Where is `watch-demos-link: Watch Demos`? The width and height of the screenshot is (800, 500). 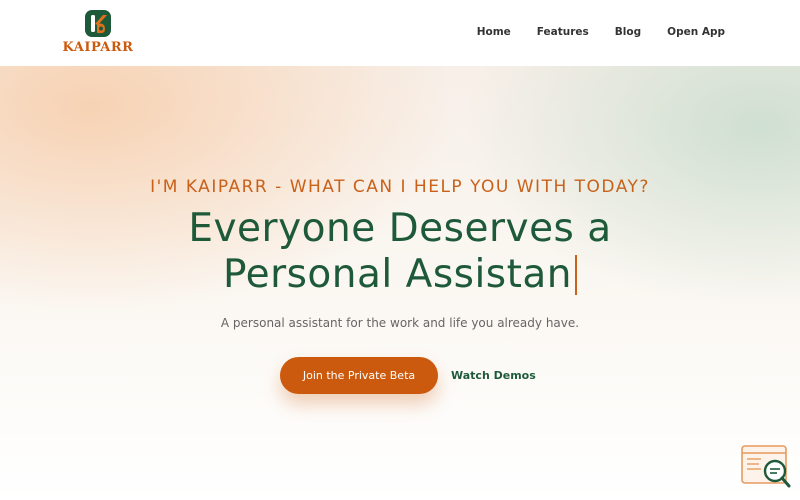 watch-demos-link: Watch Demos is located at coordinates (493, 375).